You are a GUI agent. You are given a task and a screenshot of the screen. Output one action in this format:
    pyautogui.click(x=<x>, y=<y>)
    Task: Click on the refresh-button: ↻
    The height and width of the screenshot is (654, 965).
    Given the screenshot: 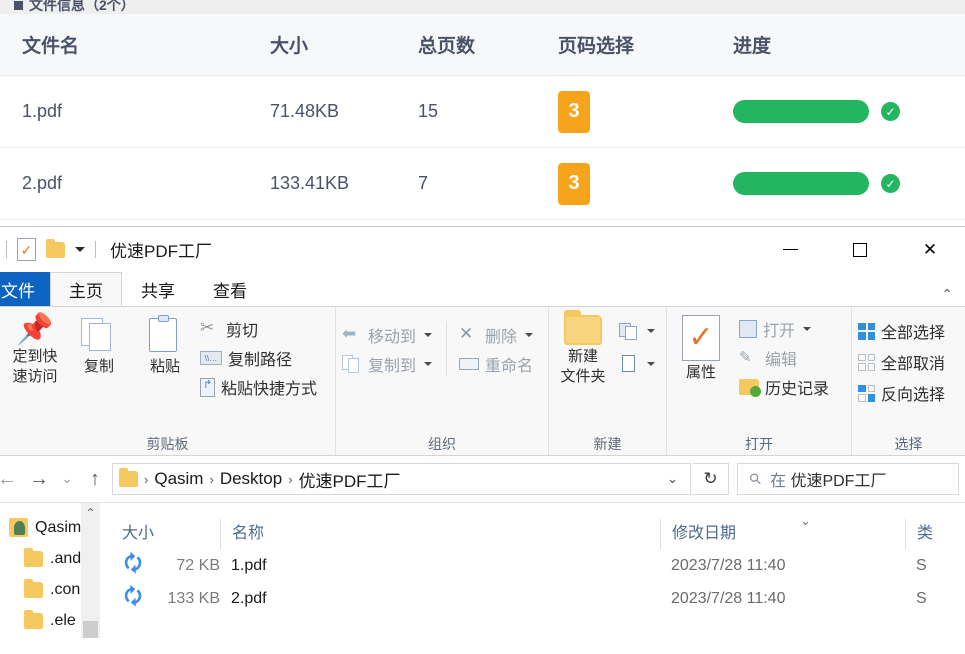 What is the action you would take?
    pyautogui.click(x=711, y=479)
    